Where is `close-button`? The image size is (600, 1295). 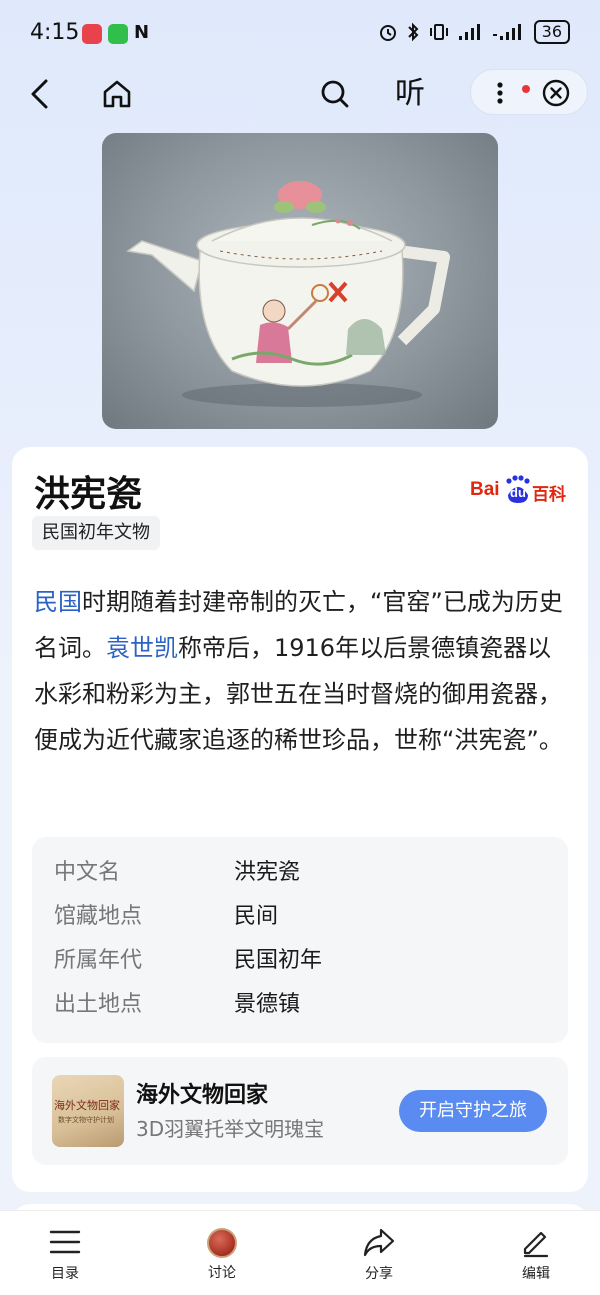 close-button is located at coordinates (556, 93).